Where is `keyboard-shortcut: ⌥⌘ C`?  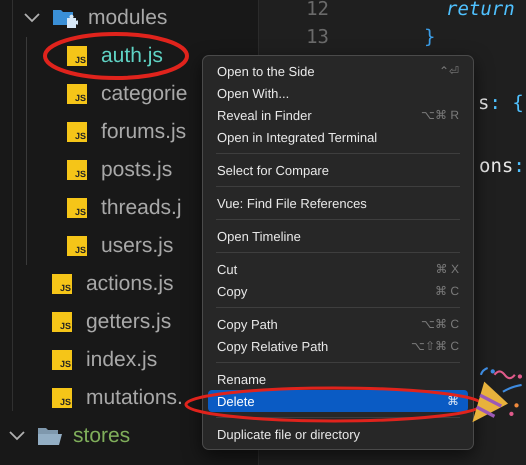
keyboard-shortcut: ⌥⌘ C is located at coordinates (440, 324).